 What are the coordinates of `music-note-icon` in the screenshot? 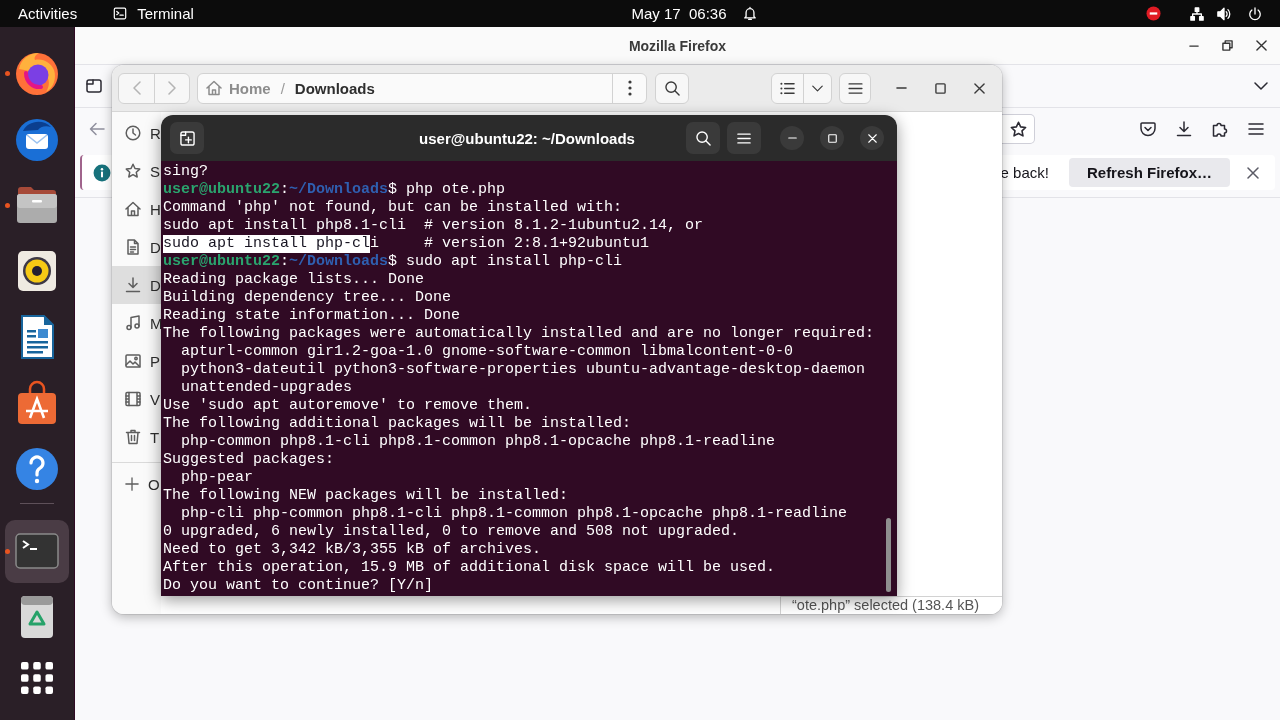 It's located at (133, 323).